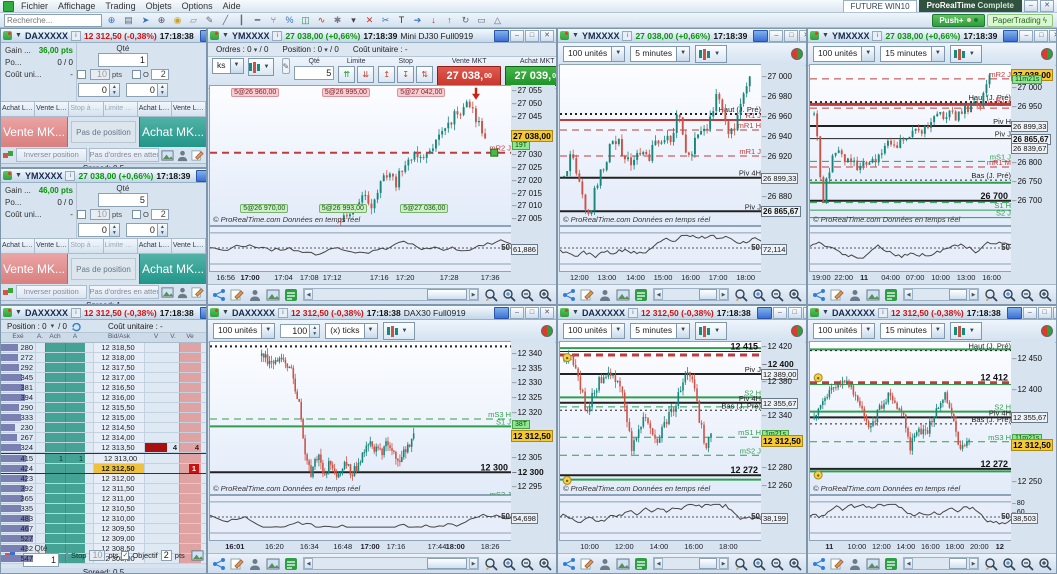 The height and width of the screenshot is (574, 1057). Describe the element at coordinates (300, 331) in the screenshot. I see `tick-count-stepper: 100 ▲ ▼` at that location.